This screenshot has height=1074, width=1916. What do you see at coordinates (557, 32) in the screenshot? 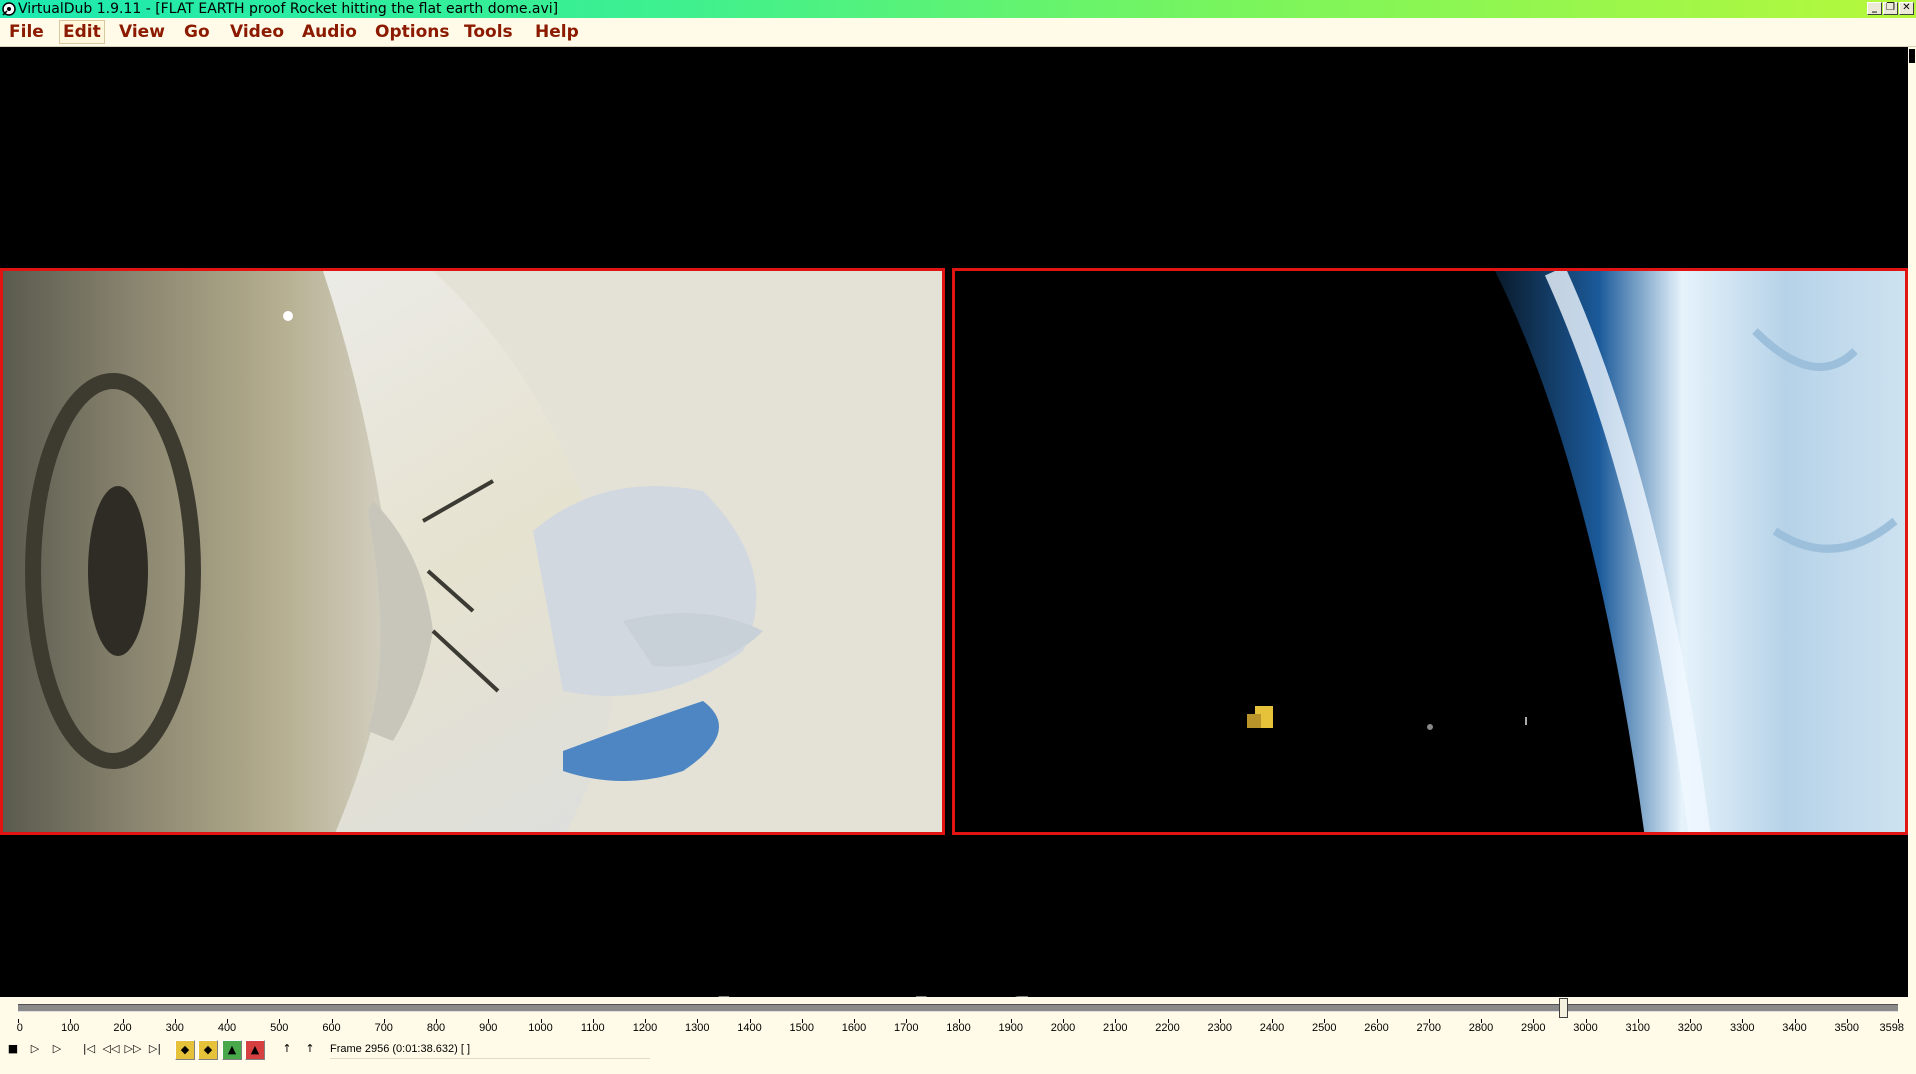
I see `menu-help: Help` at bounding box center [557, 32].